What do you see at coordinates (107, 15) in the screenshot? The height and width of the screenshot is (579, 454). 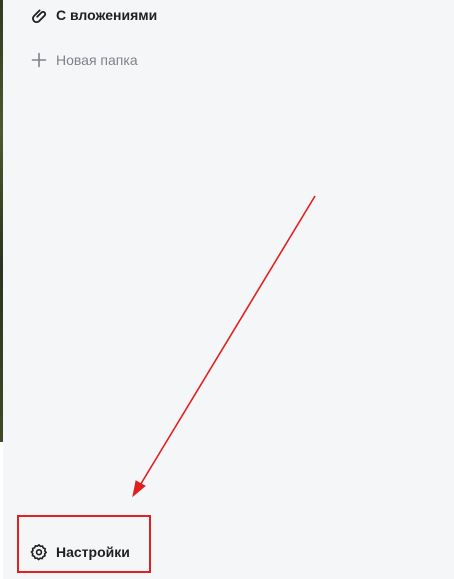 I see `sidebar-item-label: С вложениями` at bounding box center [107, 15].